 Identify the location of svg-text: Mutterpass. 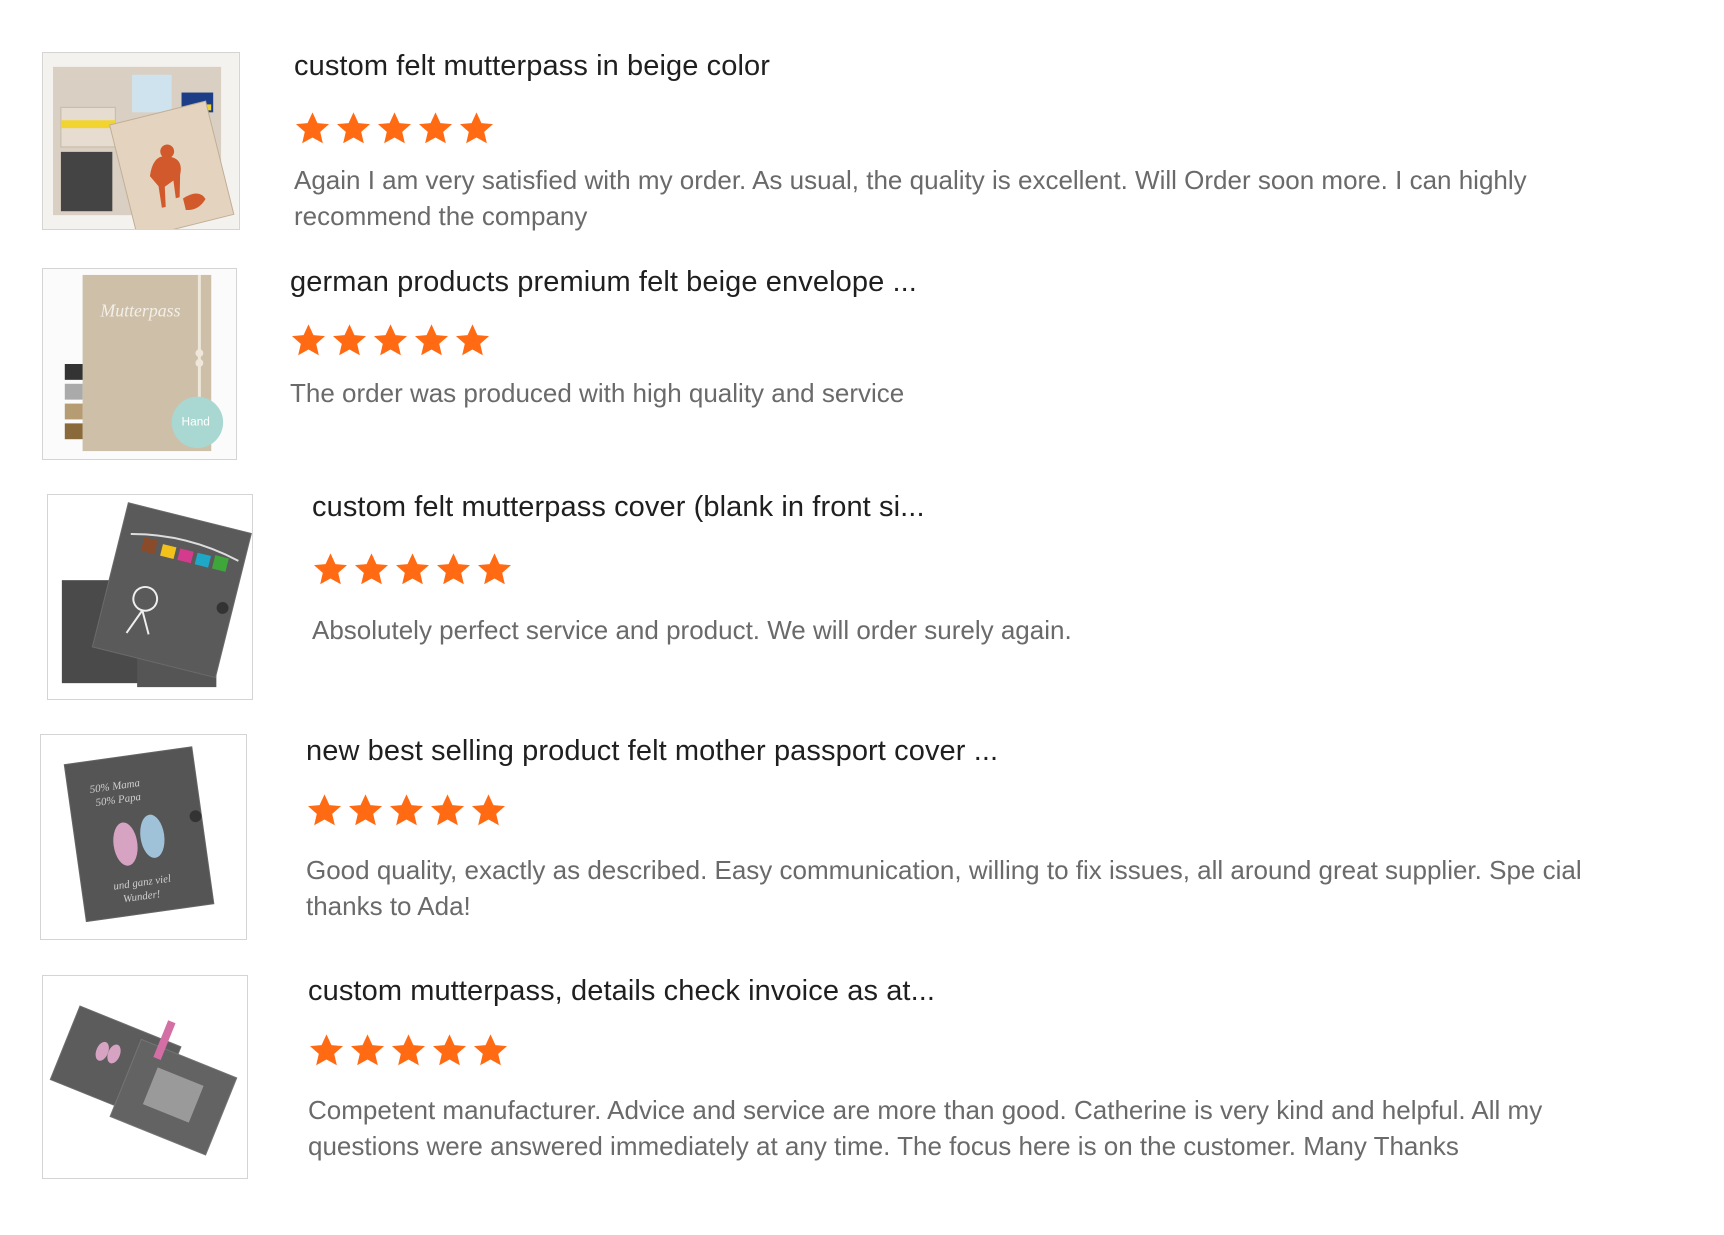
(139, 311).